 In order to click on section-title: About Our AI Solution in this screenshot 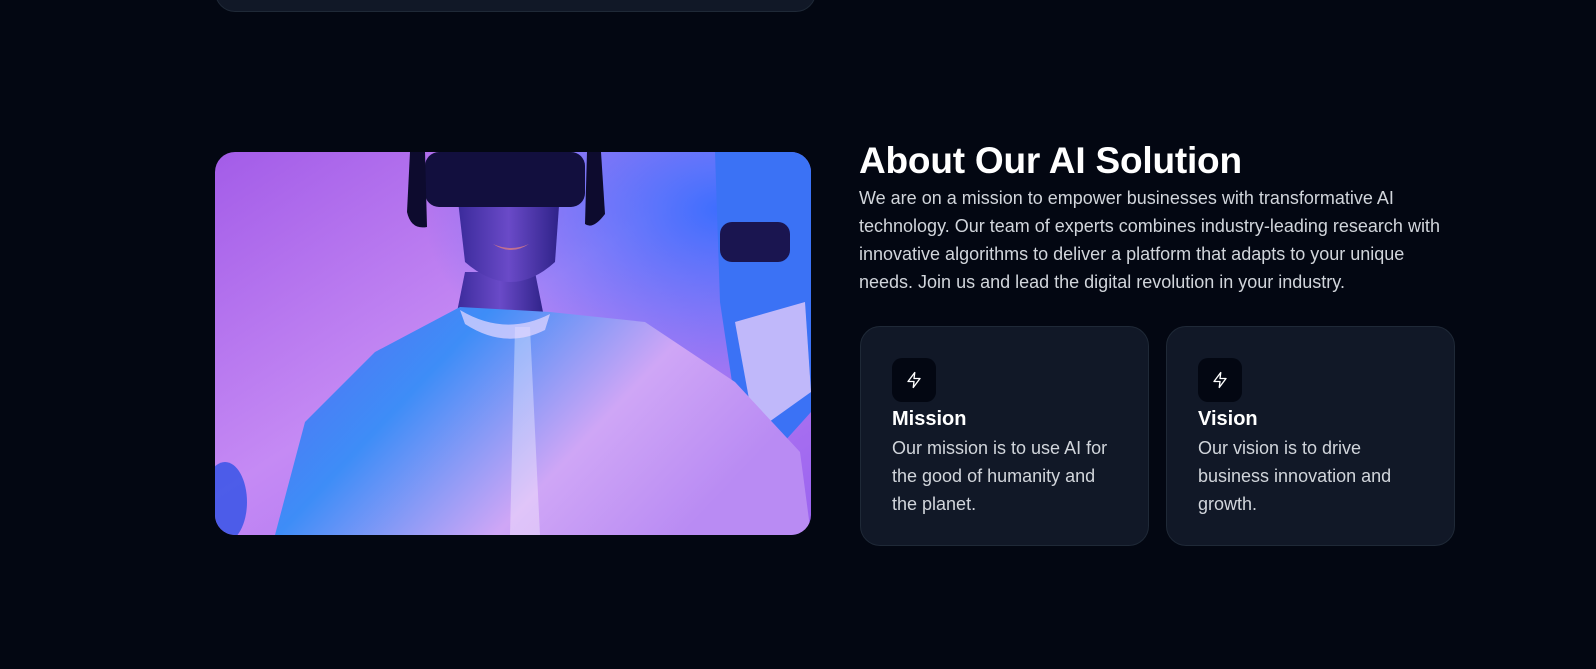, I will do `click(1050, 160)`.